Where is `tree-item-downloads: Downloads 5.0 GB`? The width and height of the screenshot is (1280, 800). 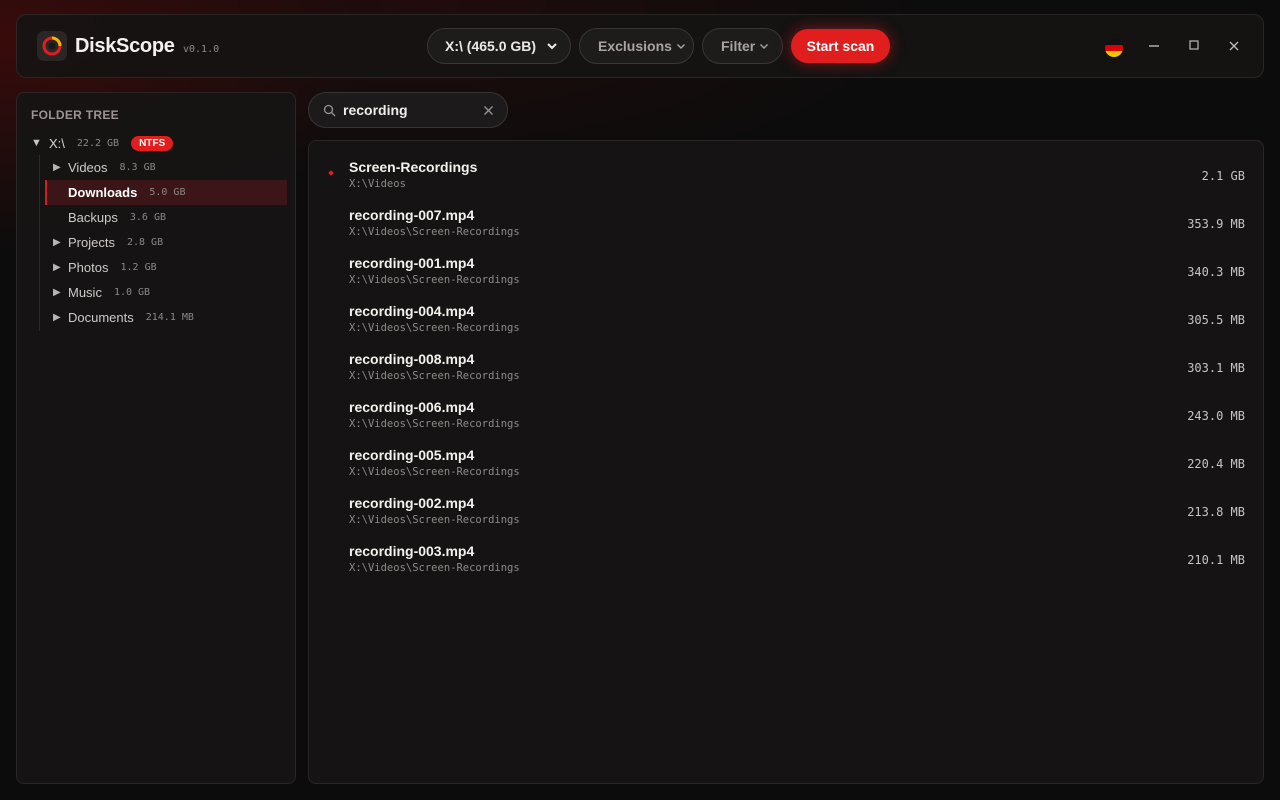 tree-item-downloads: Downloads 5.0 GB is located at coordinates (166, 192).